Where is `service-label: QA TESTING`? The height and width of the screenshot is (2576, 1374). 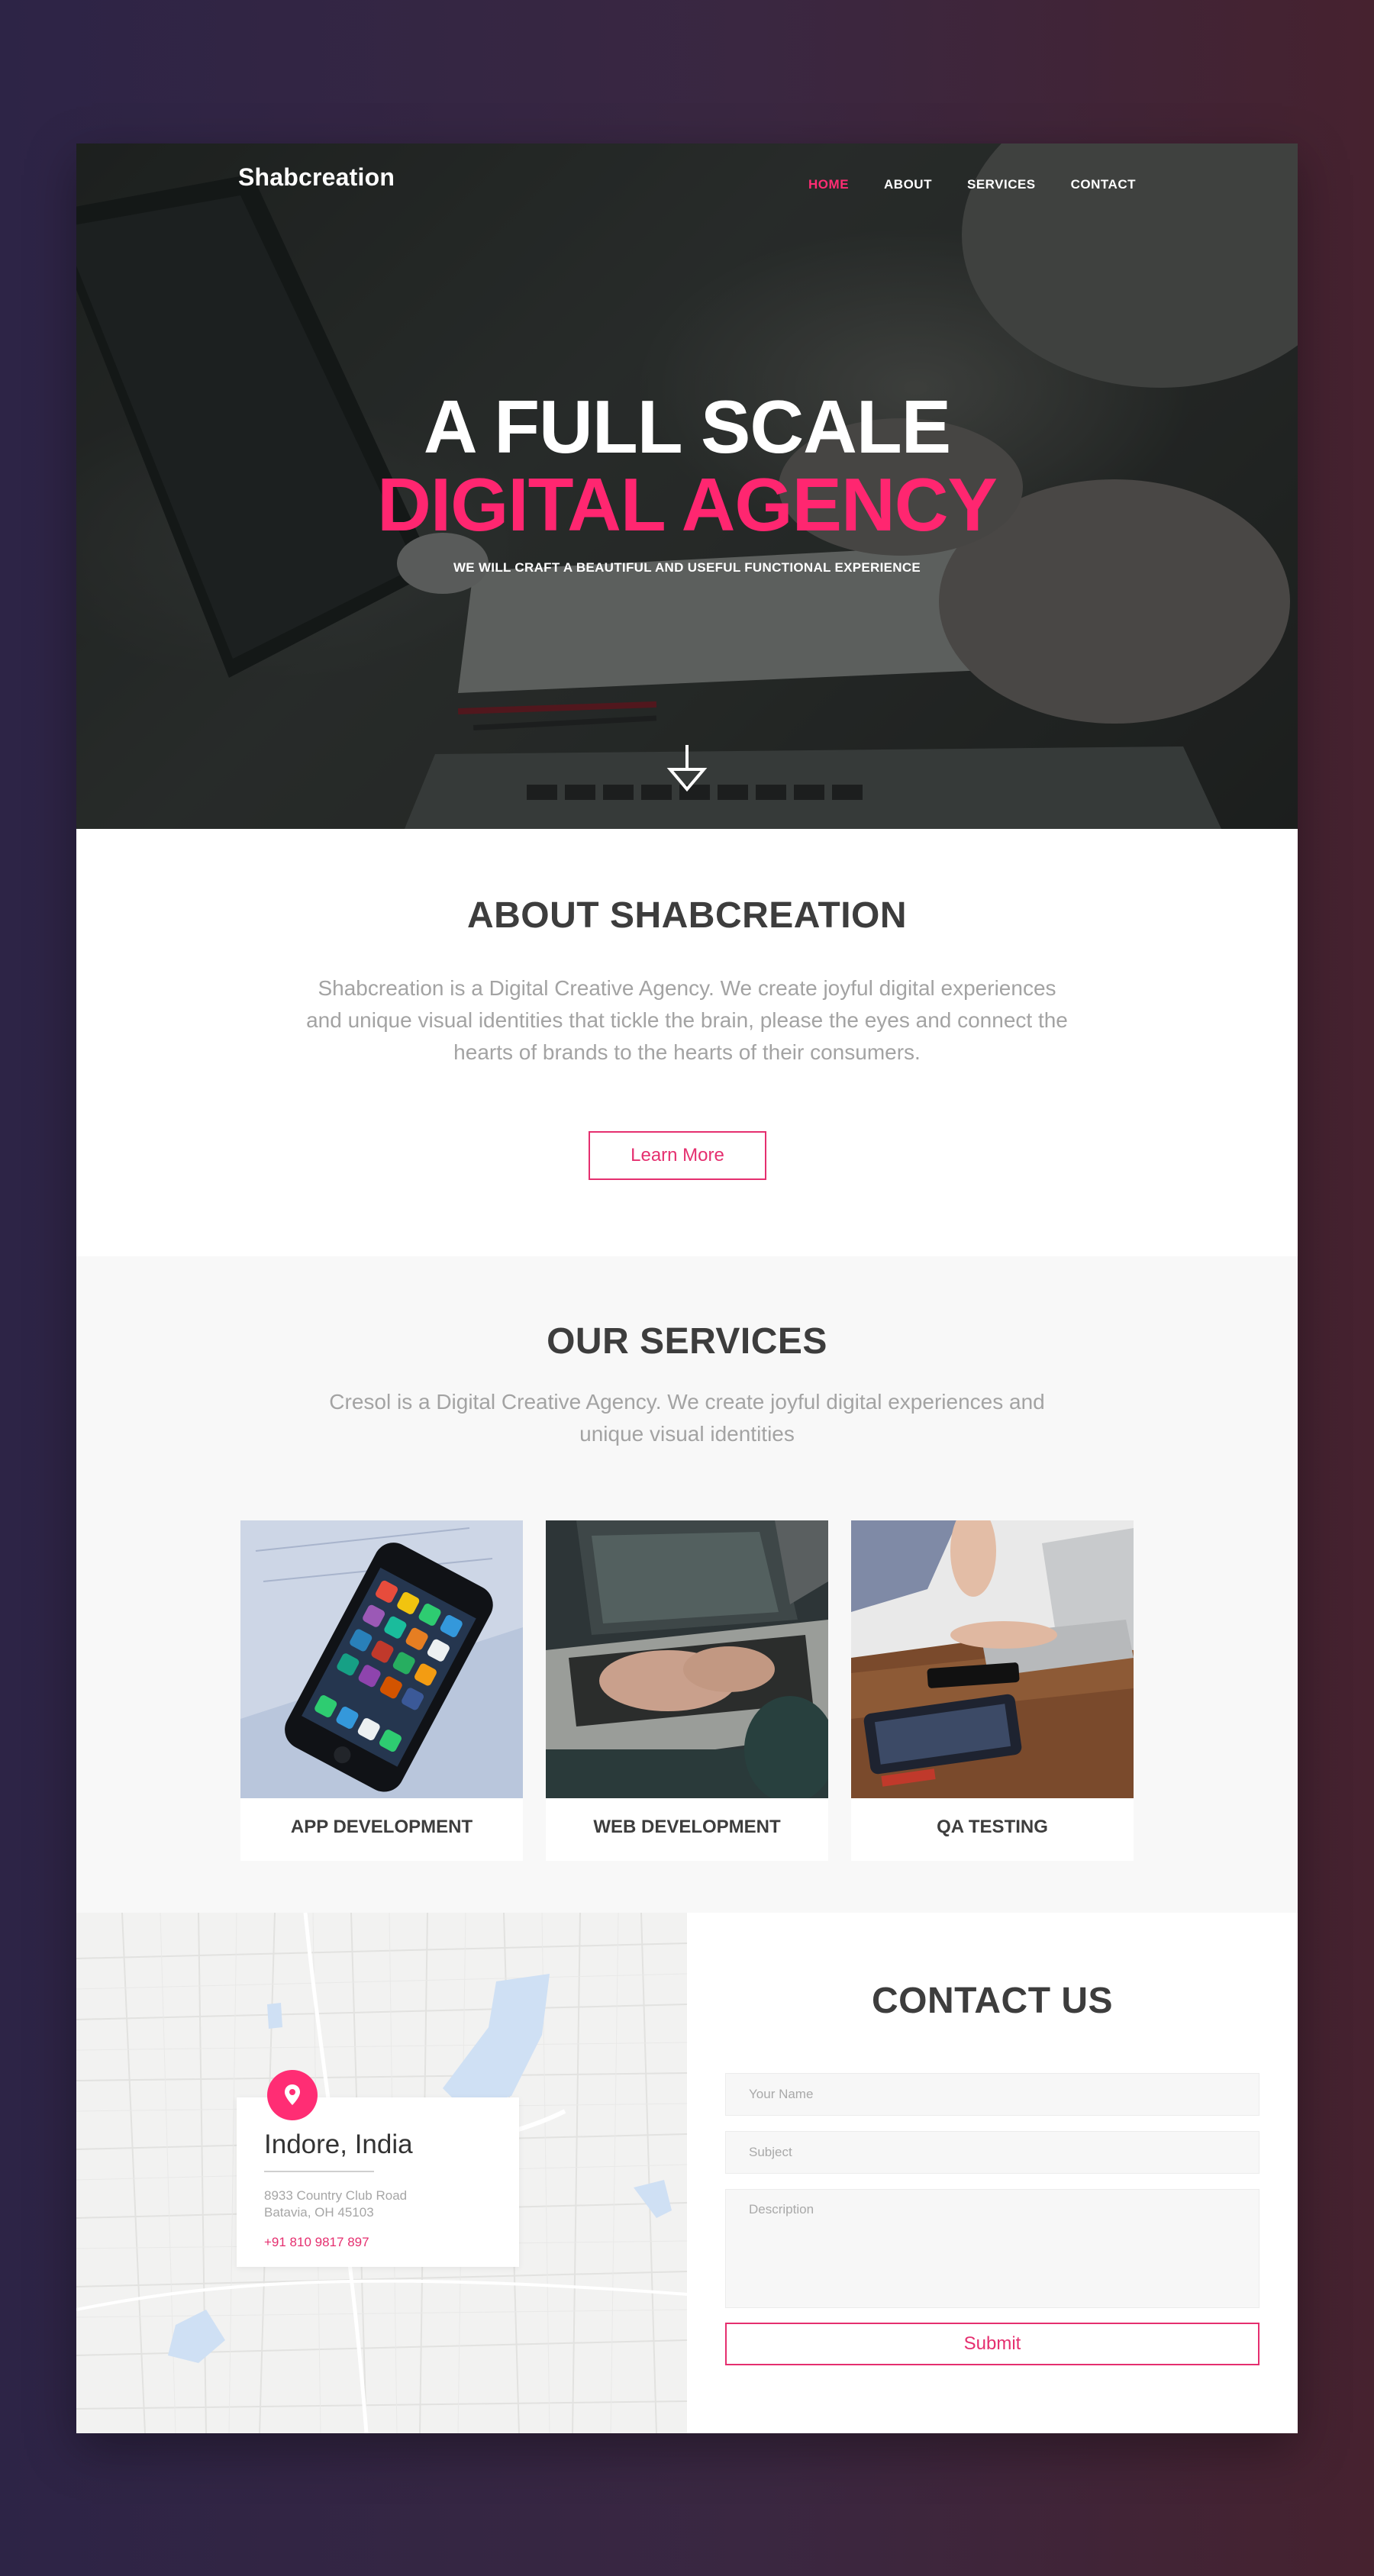 service-label: QA TESTING is located at coordinates (992, 1827).